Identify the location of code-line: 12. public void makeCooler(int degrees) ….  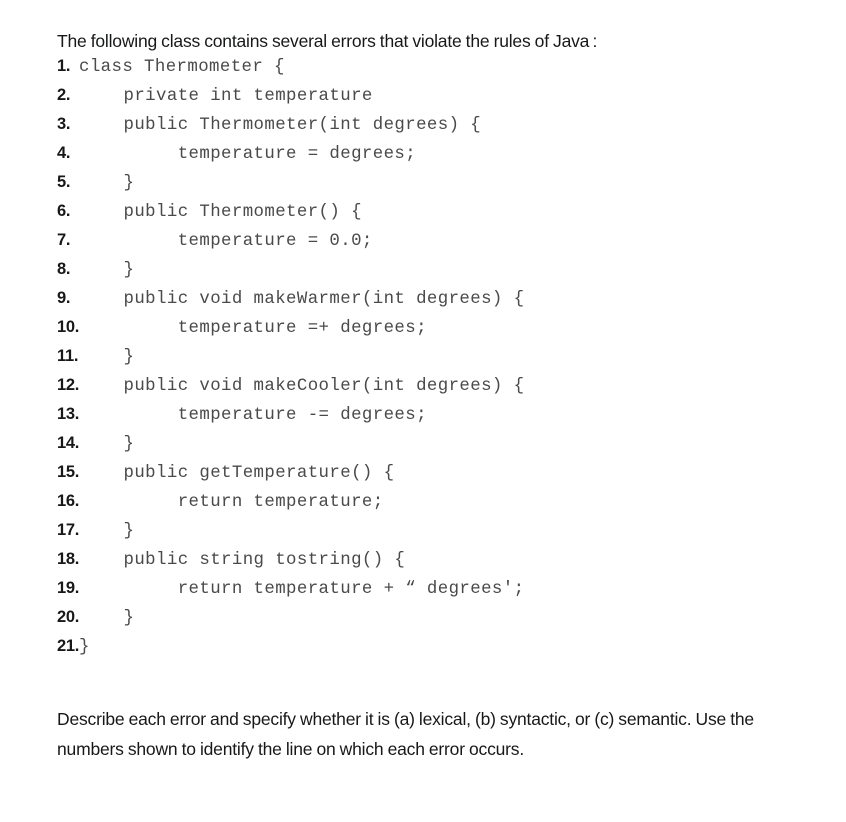
(428, 390).